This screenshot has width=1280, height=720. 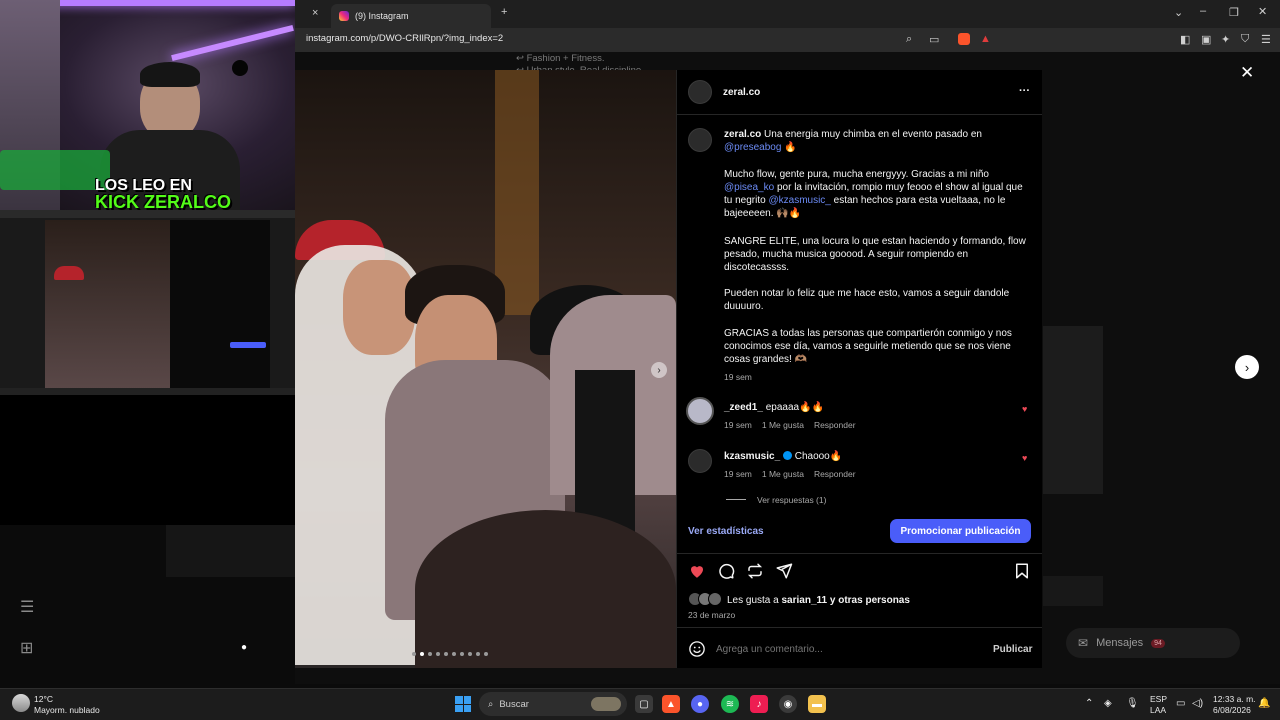 What do you see at coordinates (1234, 699) in the screenshot?
I see `clock-time: 12:33 a. m.` at bounding box center [1234, 699].